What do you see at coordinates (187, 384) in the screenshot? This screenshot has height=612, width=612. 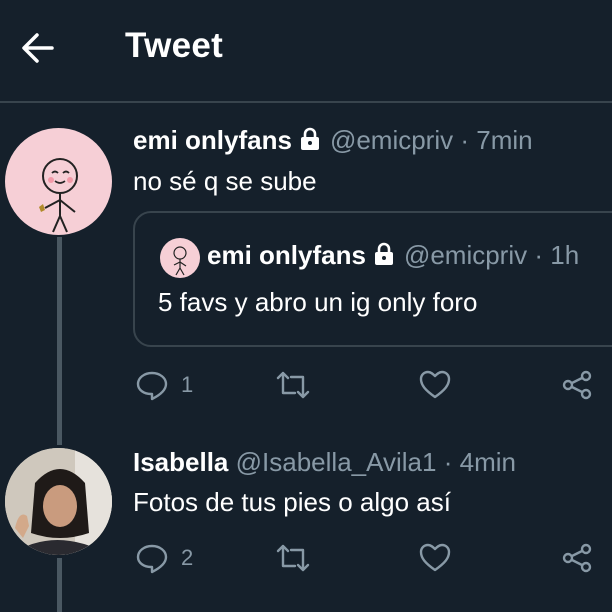 I see `reply-count: 1` at bounding box center [187, 384].